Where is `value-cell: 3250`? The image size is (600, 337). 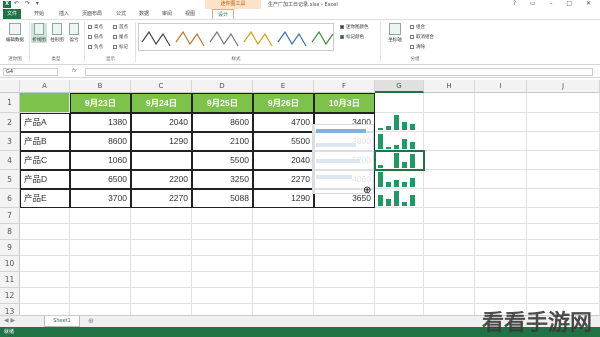 value-cell: 3250 is located at coordinates (222, 179).